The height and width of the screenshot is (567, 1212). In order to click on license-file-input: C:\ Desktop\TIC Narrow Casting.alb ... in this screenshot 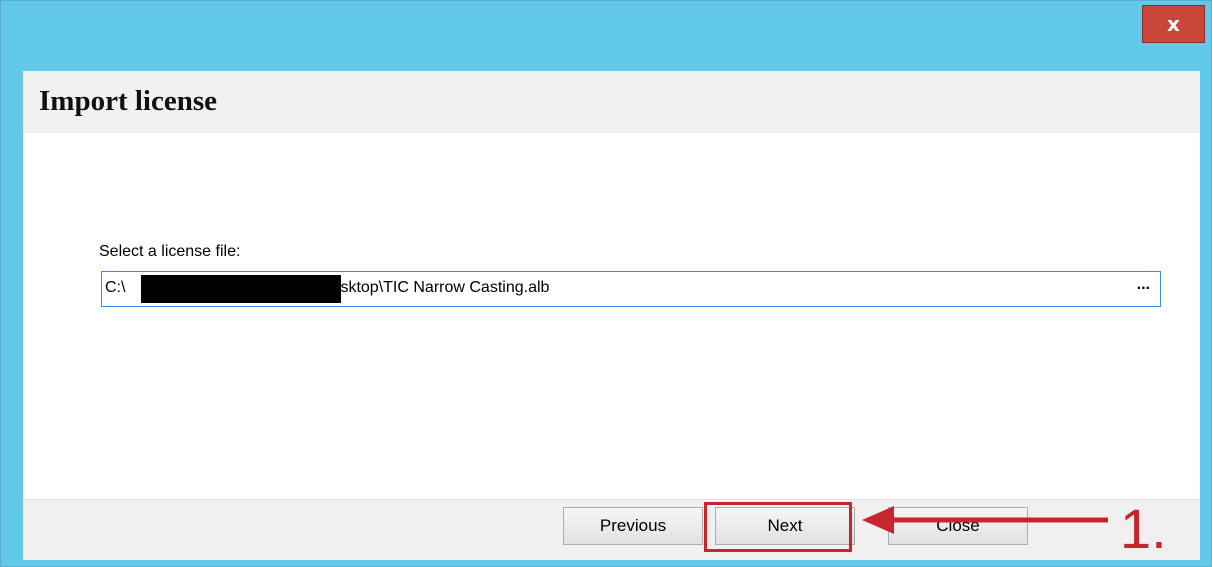, I will do `click(631, 289)`.